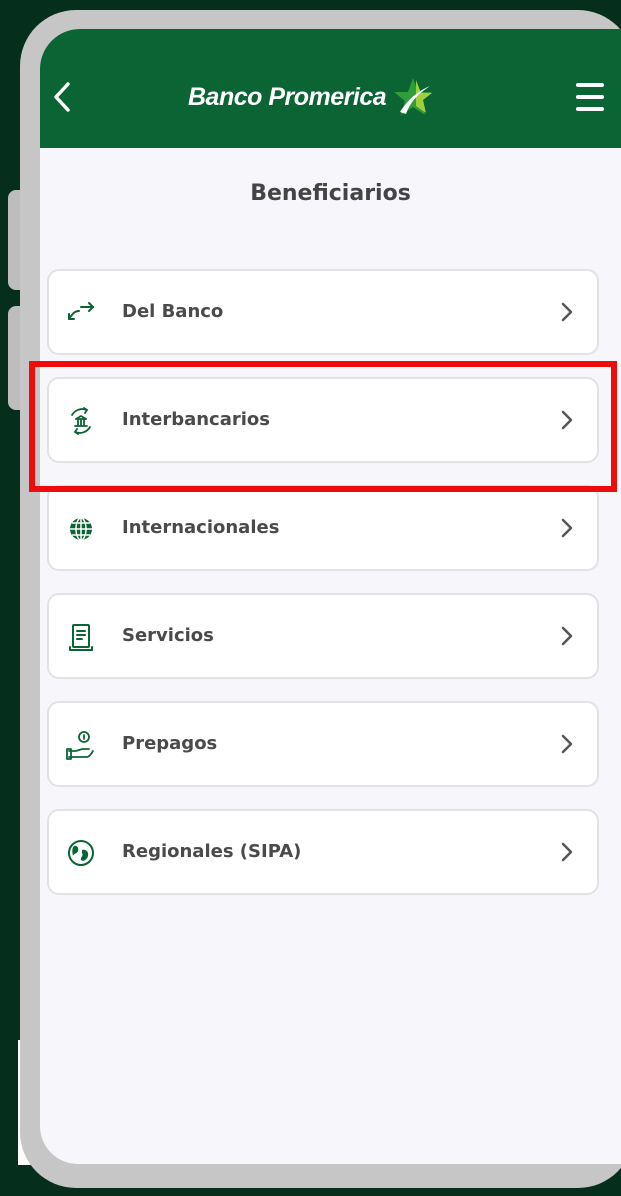 Image resolution: width=621 pixels, height=1196 pixels. I want to click on globe-icon, so click(81, 529).